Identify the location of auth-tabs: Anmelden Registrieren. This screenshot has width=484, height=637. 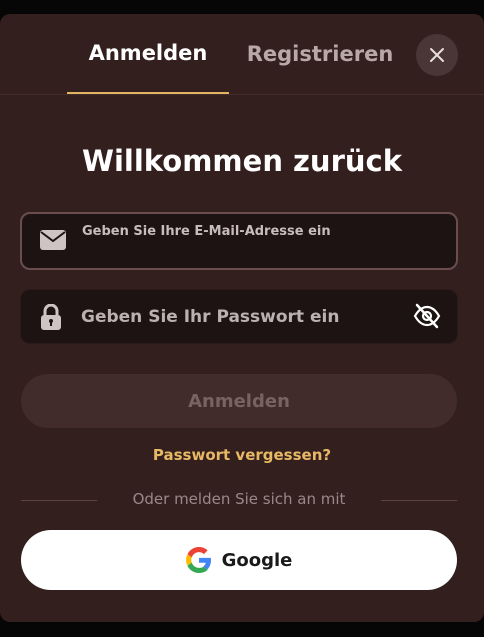
(242, 54).